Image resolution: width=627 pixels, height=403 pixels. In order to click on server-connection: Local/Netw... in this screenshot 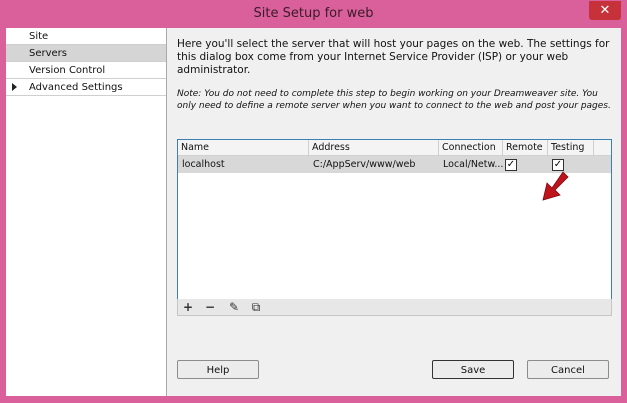, I will do `click(473, 164)`.